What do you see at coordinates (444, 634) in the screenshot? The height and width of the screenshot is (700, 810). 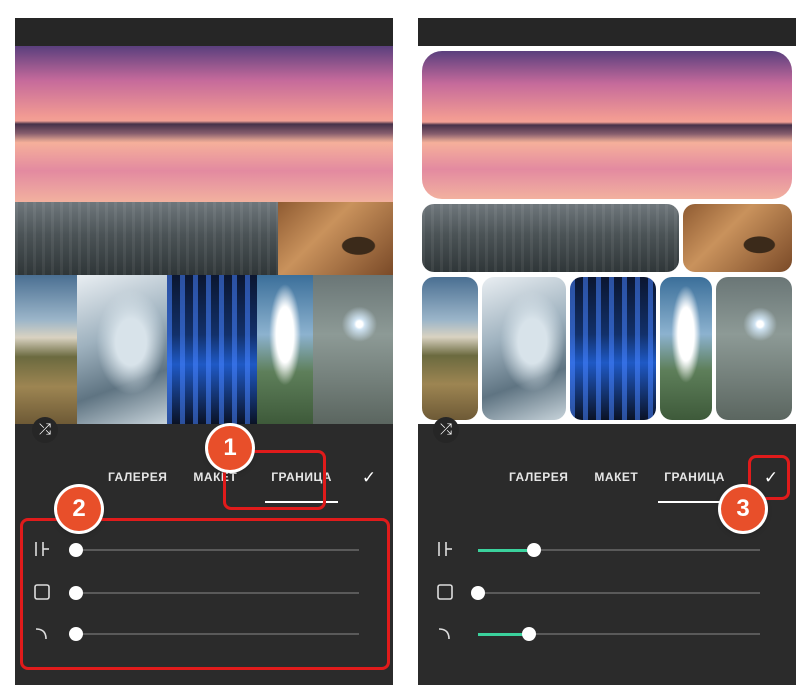 I see `corner-radius-icon` at bounding box center [444, 634].